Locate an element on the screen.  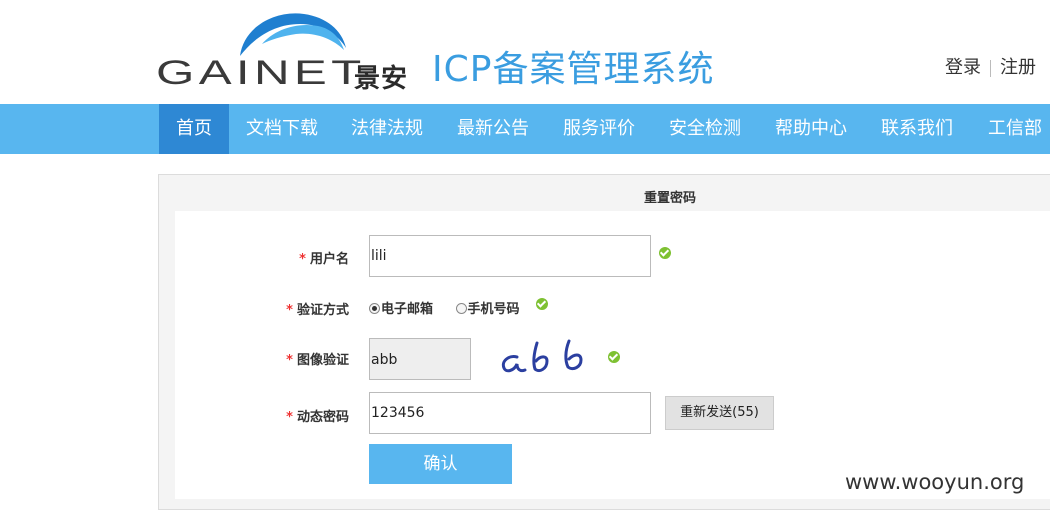
radio-email-icon is located at coordinates (374, 308).